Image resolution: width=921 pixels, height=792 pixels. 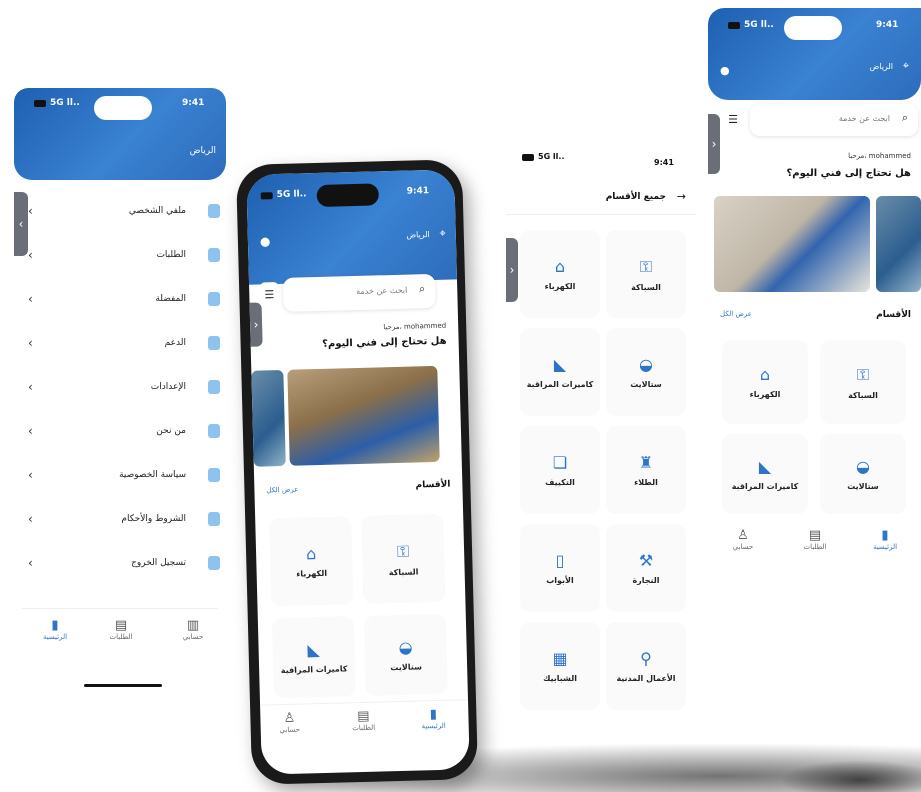 What do you see at coordinates (120, 345) in the screenshot?
I see `menu-item: ‹ الدعم` at bounding box center [120, 345].